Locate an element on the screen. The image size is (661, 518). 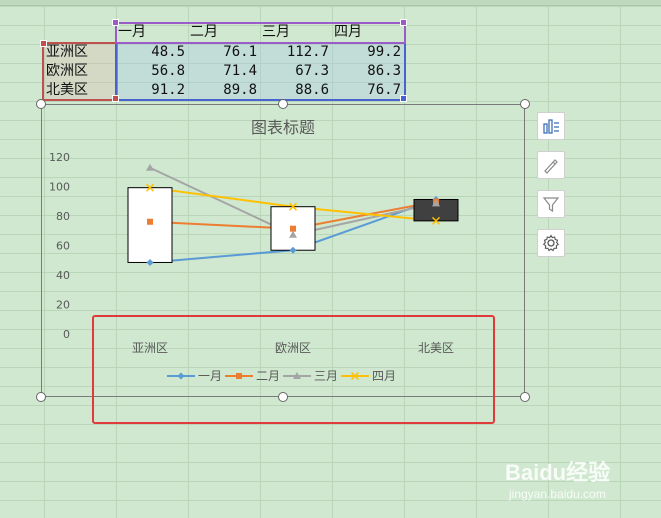
chart-settings-icon is located at coordinates (551, 243).